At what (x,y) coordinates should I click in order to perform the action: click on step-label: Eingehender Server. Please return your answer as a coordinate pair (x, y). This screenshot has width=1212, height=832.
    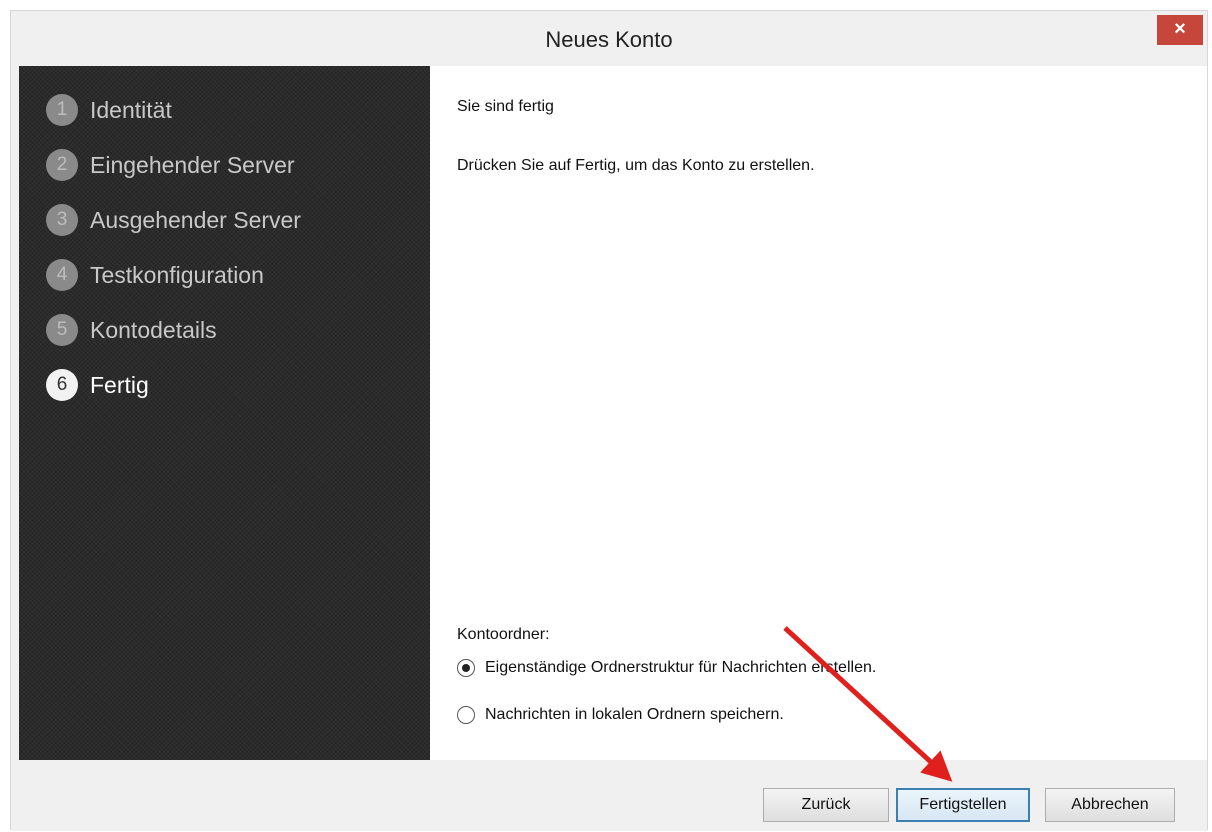
    Looking at the image, I should click on (192, 164).